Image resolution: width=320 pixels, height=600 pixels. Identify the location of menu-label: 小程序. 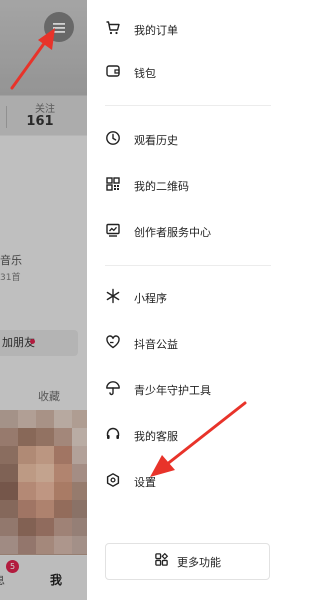
(150, 298).